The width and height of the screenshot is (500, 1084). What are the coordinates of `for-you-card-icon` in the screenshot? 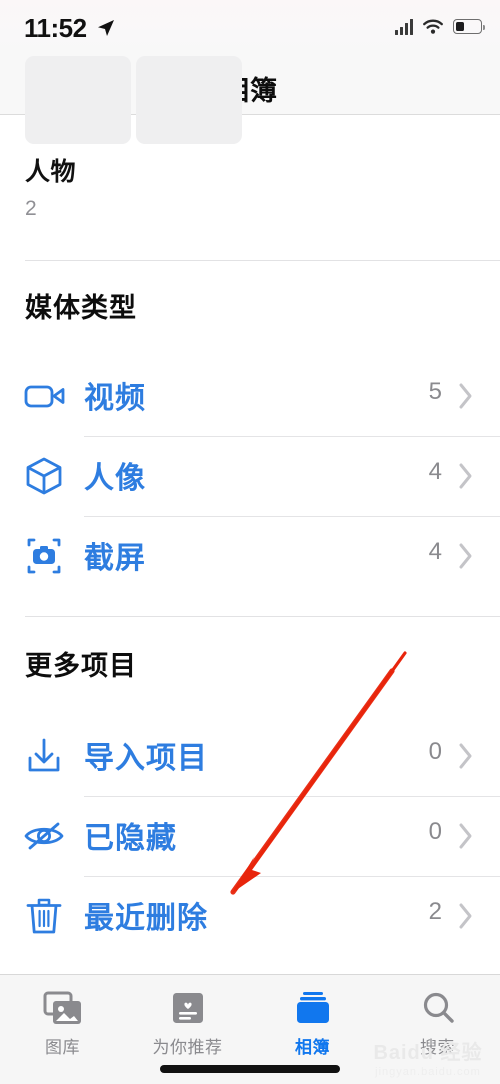 It's located at (187, 1008).